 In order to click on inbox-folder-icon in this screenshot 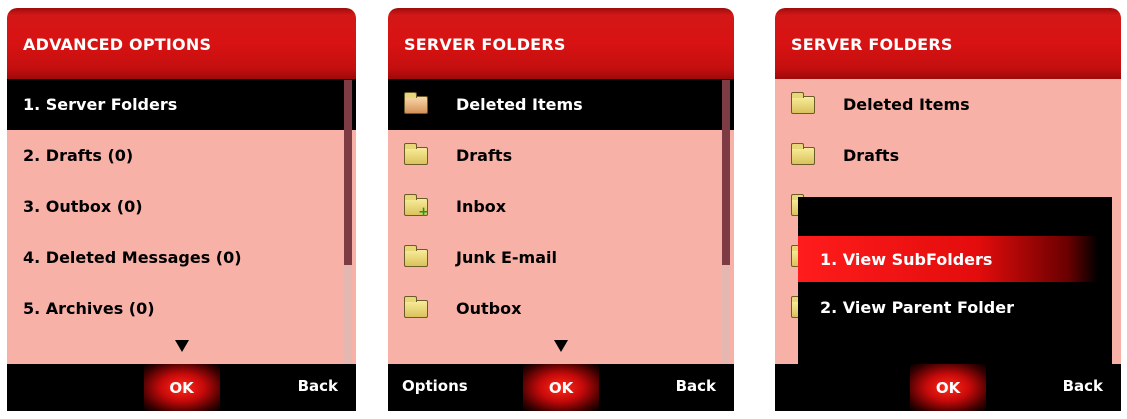, I will do `click(416, 206)`.